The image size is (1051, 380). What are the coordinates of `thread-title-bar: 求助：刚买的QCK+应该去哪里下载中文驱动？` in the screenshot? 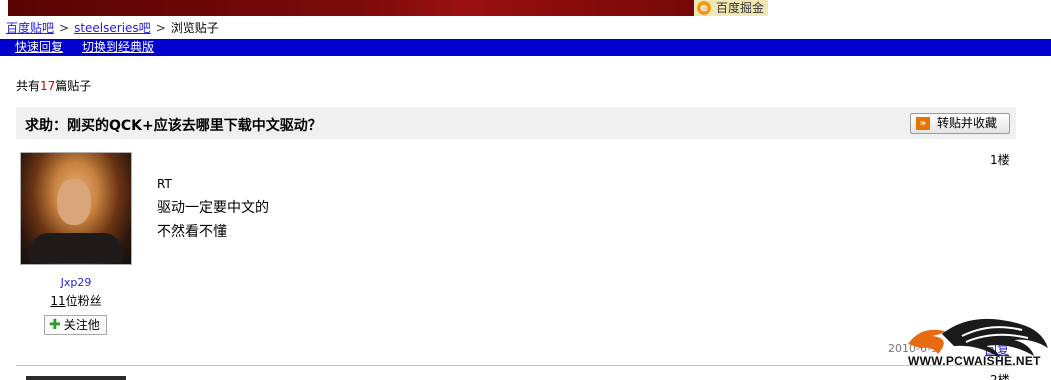 It's located at (516, 123).